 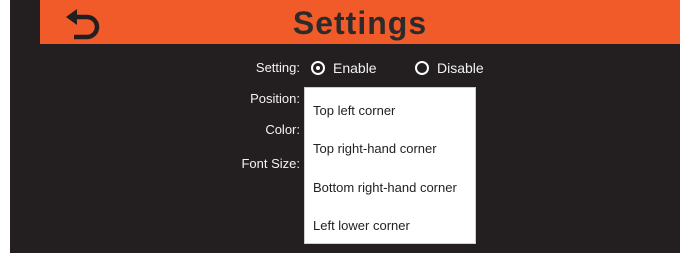 I want to click on setting-label: Setting:, so click(x=277, y=67).